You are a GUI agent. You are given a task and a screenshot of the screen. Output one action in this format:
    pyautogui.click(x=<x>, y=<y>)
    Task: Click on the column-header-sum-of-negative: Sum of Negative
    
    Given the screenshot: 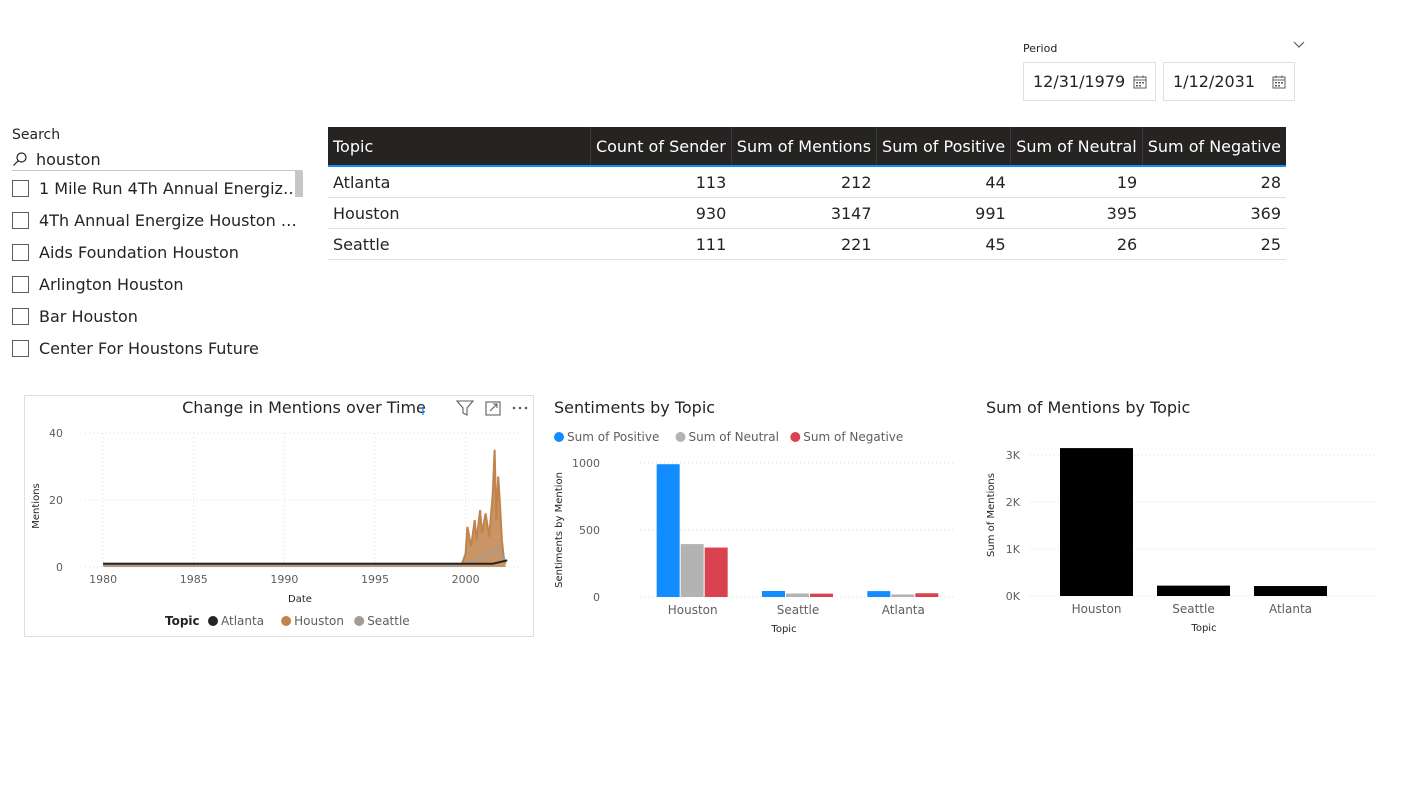 What is the action you would take?
    pyautogui.click(x=1214, y=147)
    